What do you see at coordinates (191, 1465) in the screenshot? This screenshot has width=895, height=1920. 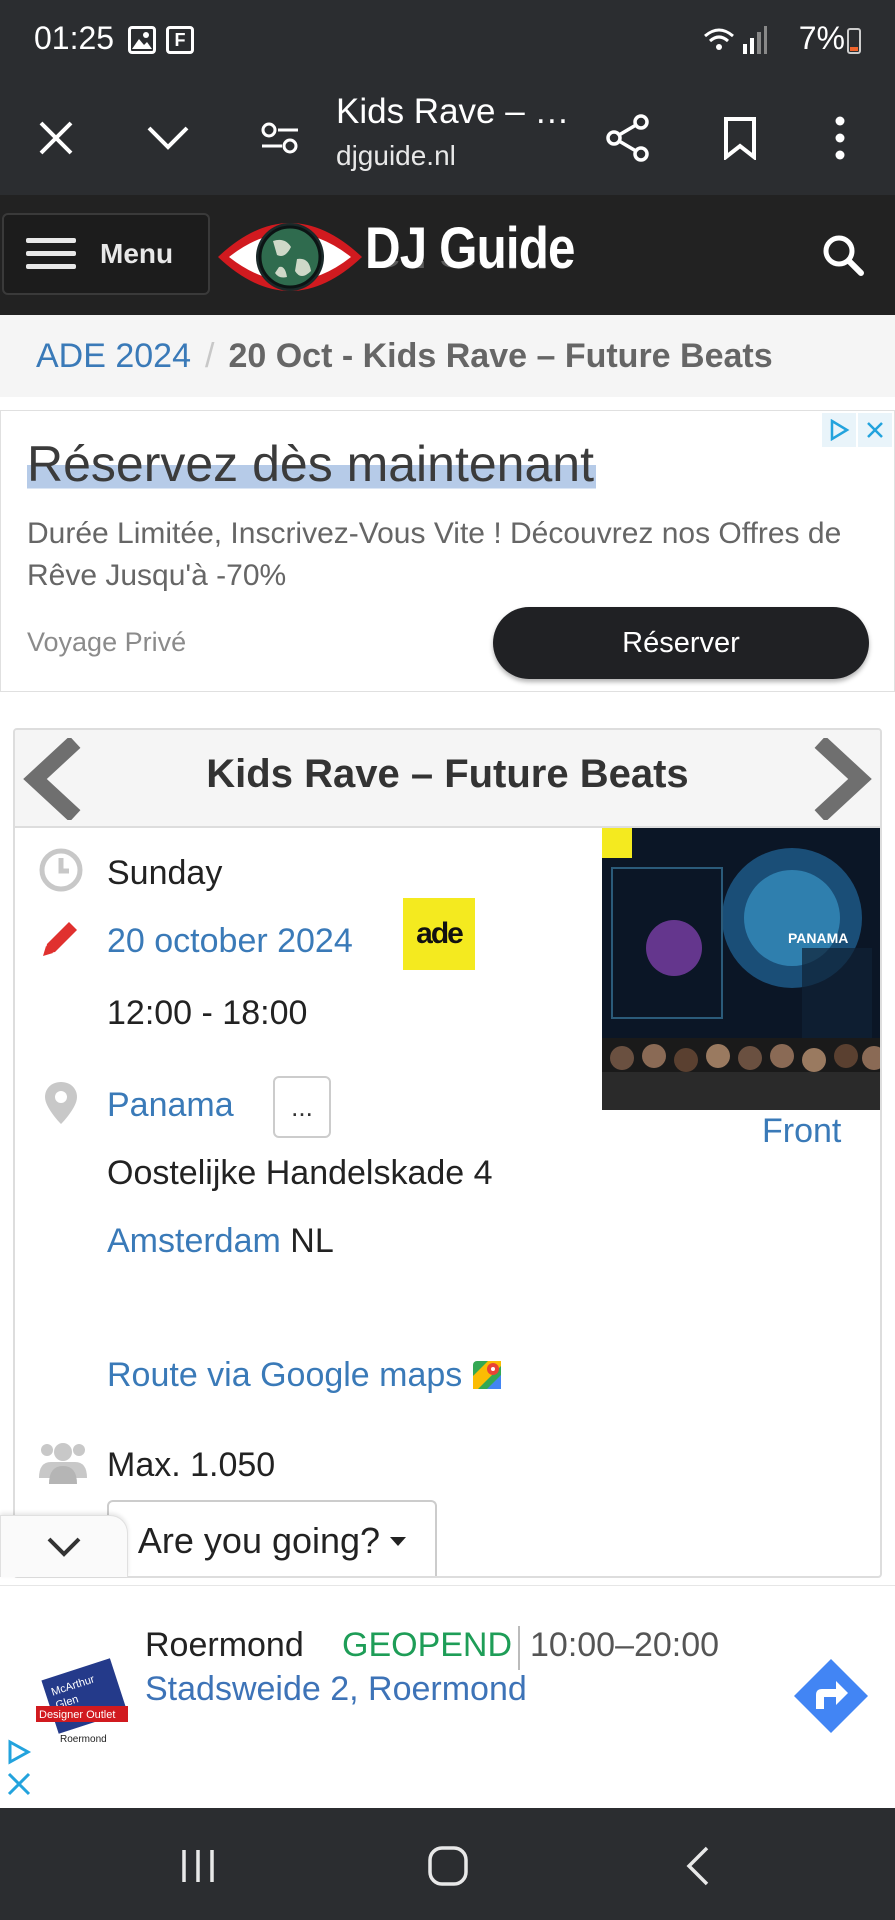 I see `capacity: Max. 1.050` at bounding box center [191, 1465].